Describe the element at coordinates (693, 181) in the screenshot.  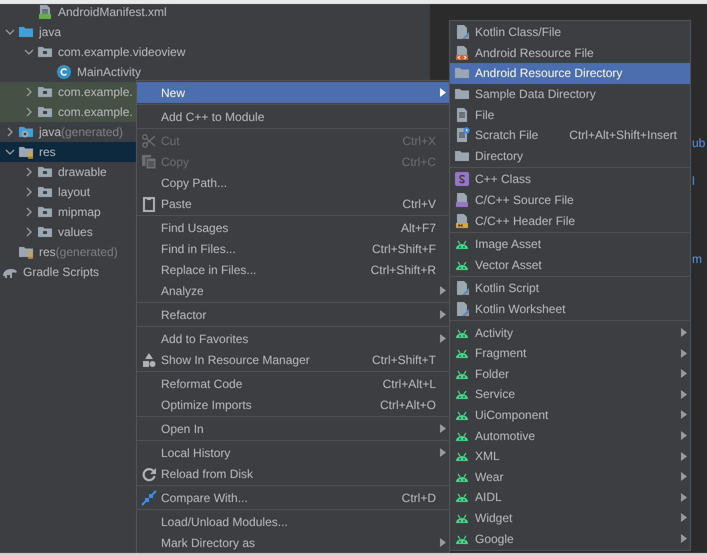
I see `code-text: l` at that location.